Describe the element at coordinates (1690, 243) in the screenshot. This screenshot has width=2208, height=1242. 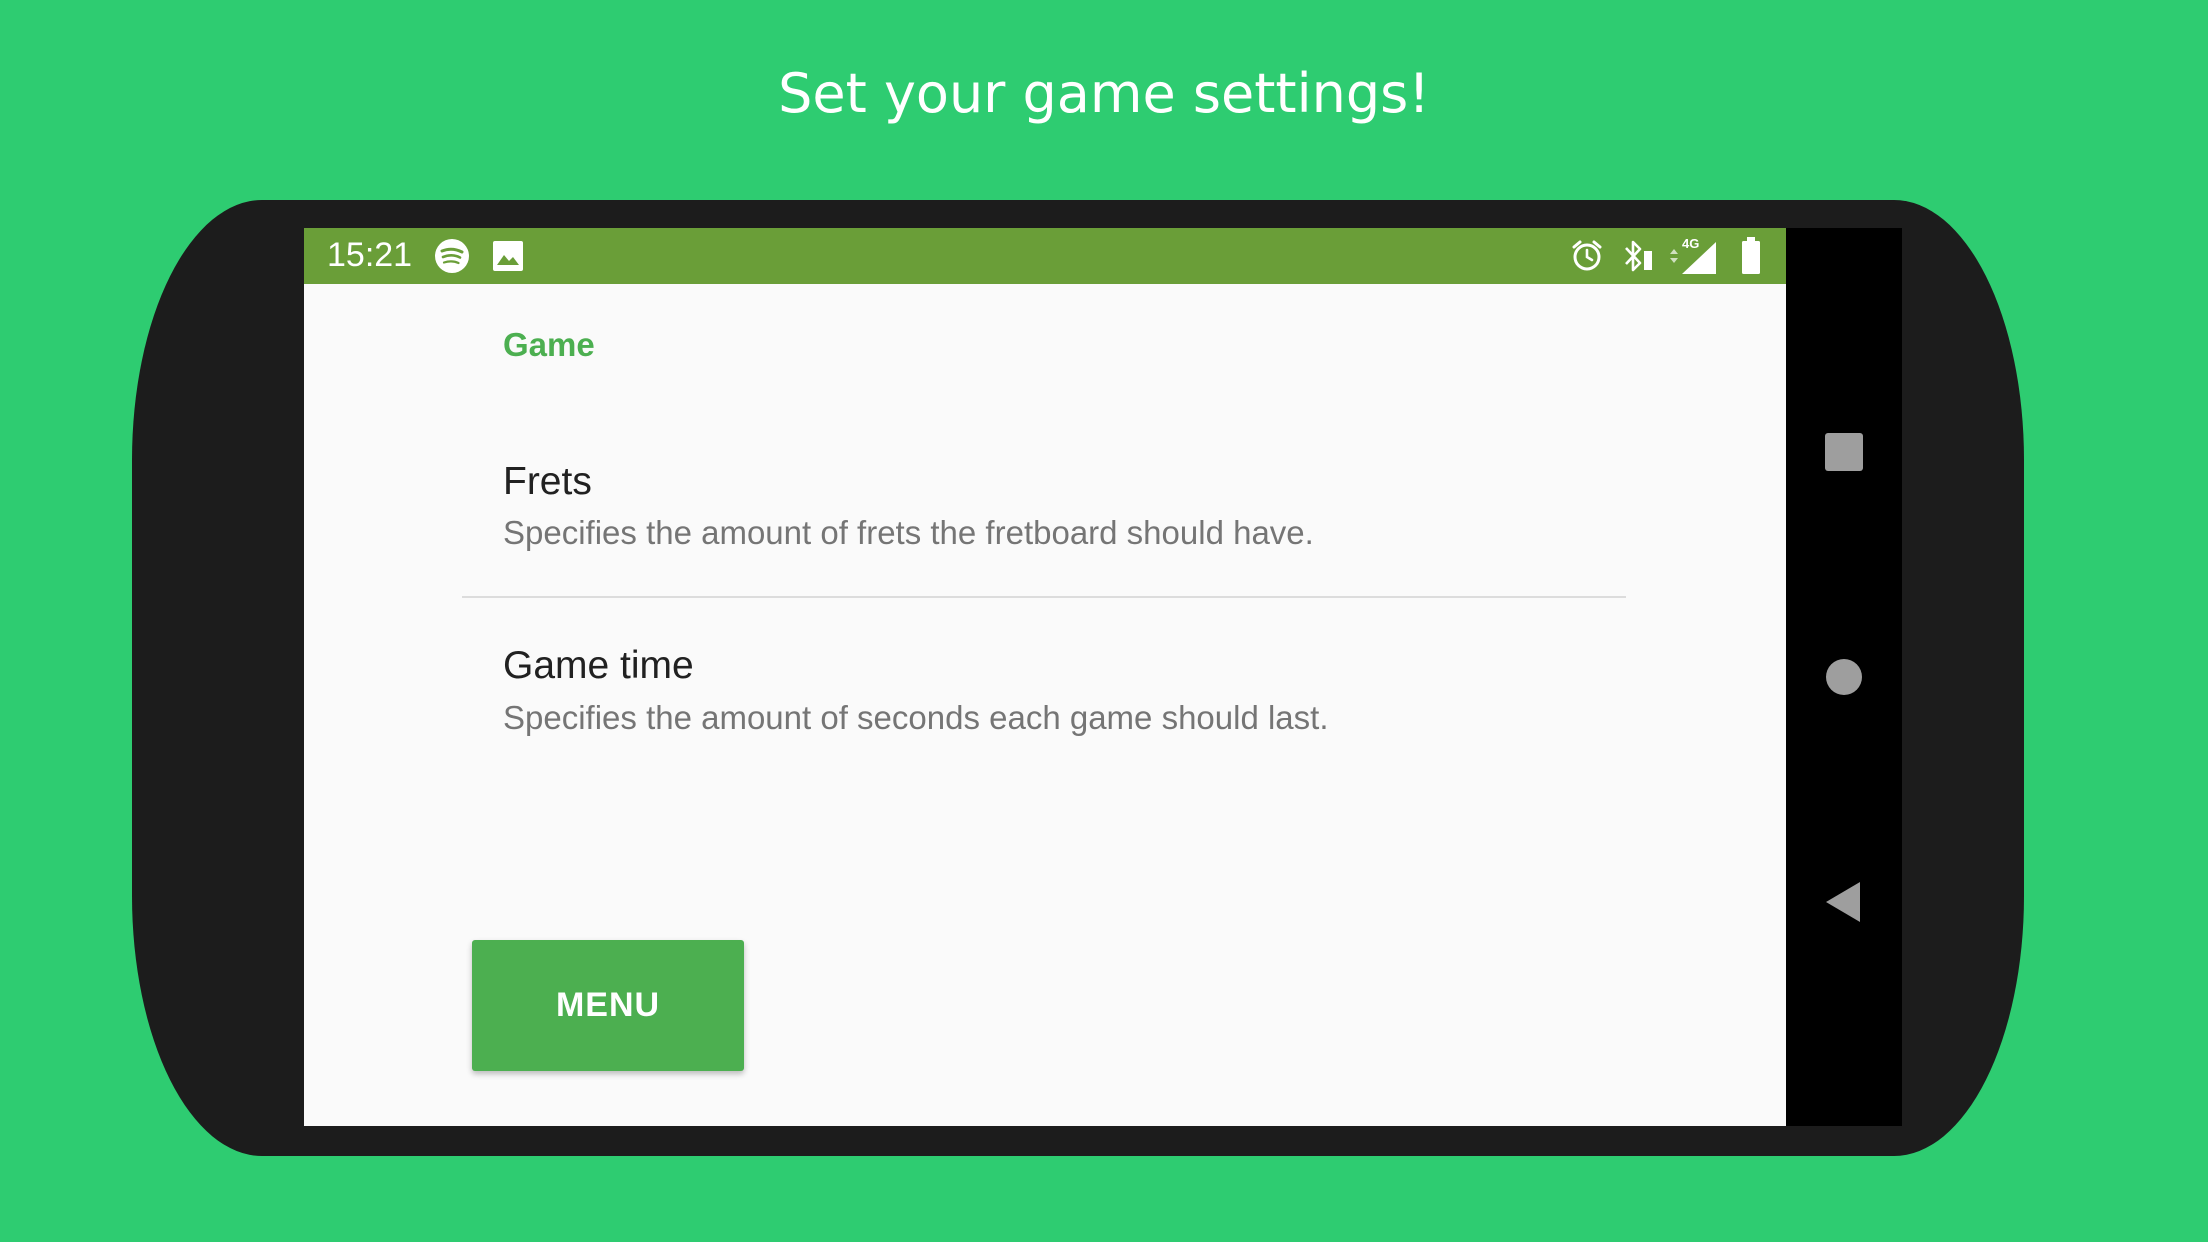
I see `network-label: 4G` at that location.